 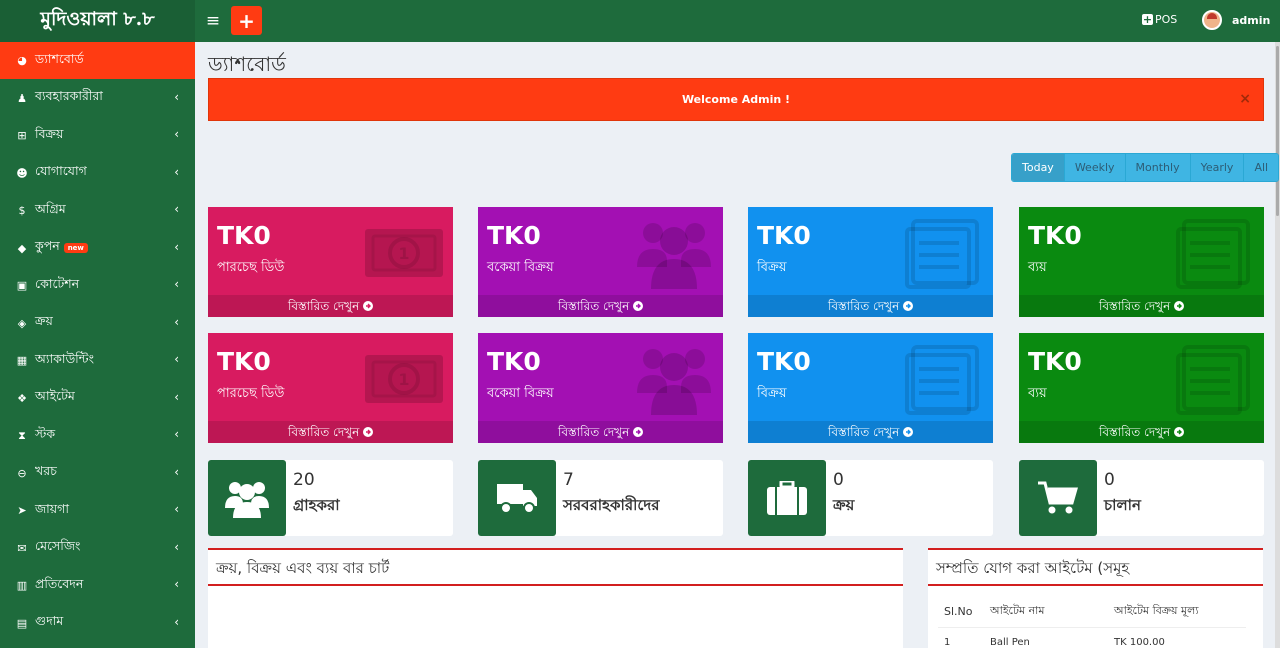 I want to click on info-number: 7, so click(x=568, y=480).